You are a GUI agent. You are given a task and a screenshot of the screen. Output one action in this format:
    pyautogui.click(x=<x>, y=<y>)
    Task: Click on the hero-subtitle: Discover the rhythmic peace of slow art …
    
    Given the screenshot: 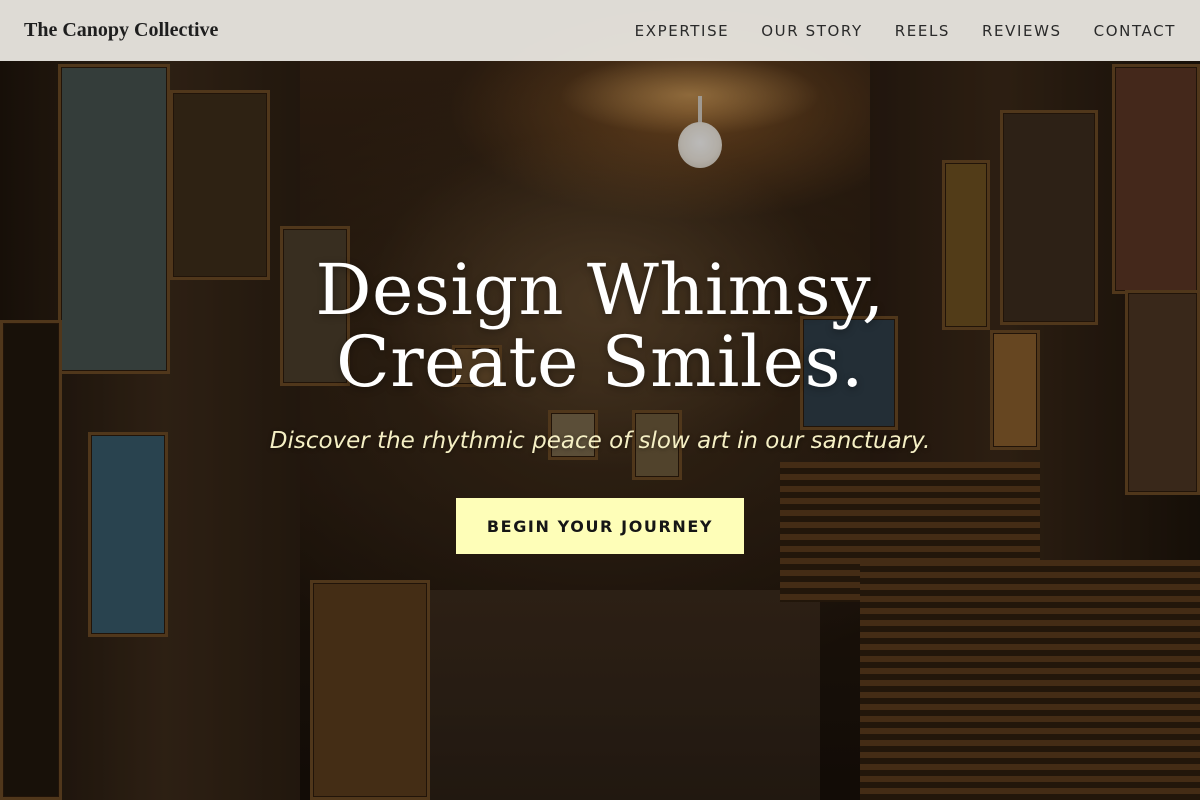 What is the action you would take?
    pyautogui.click(x=600, y=441)
    